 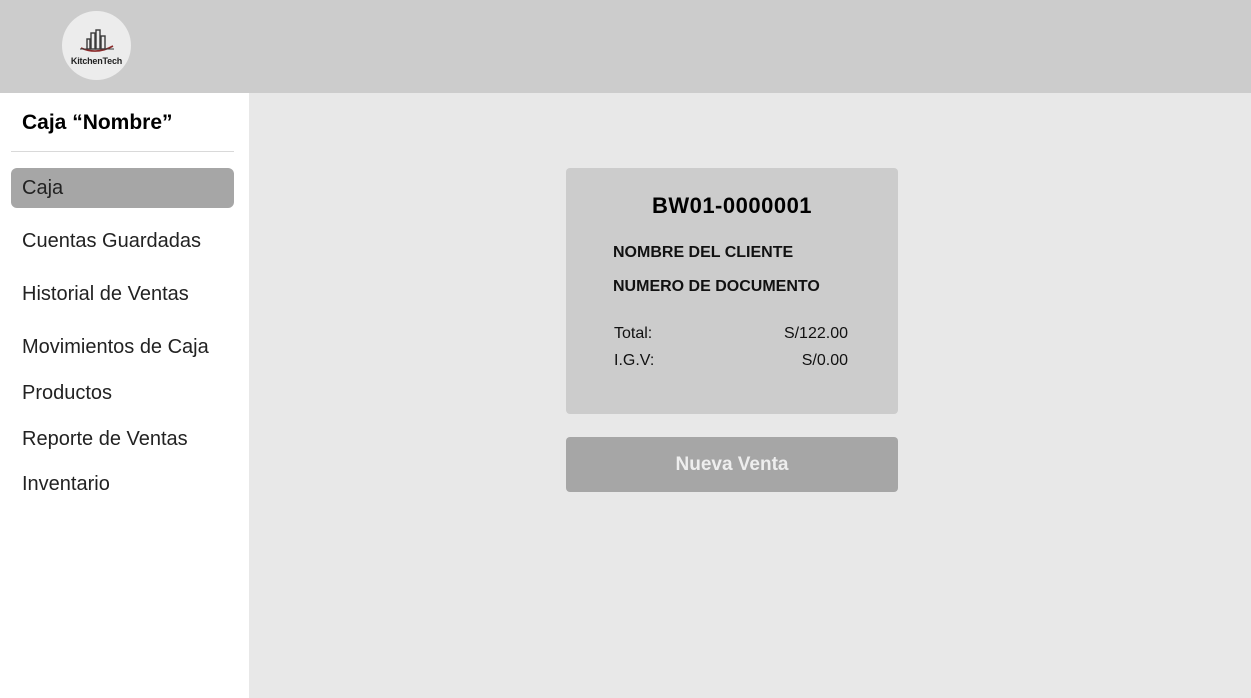 What do you see at coordinates (105, 438) in the screenshot?
I see `sidebar-item-label: Reporte de Ventas` at bounding box center [105, 438].